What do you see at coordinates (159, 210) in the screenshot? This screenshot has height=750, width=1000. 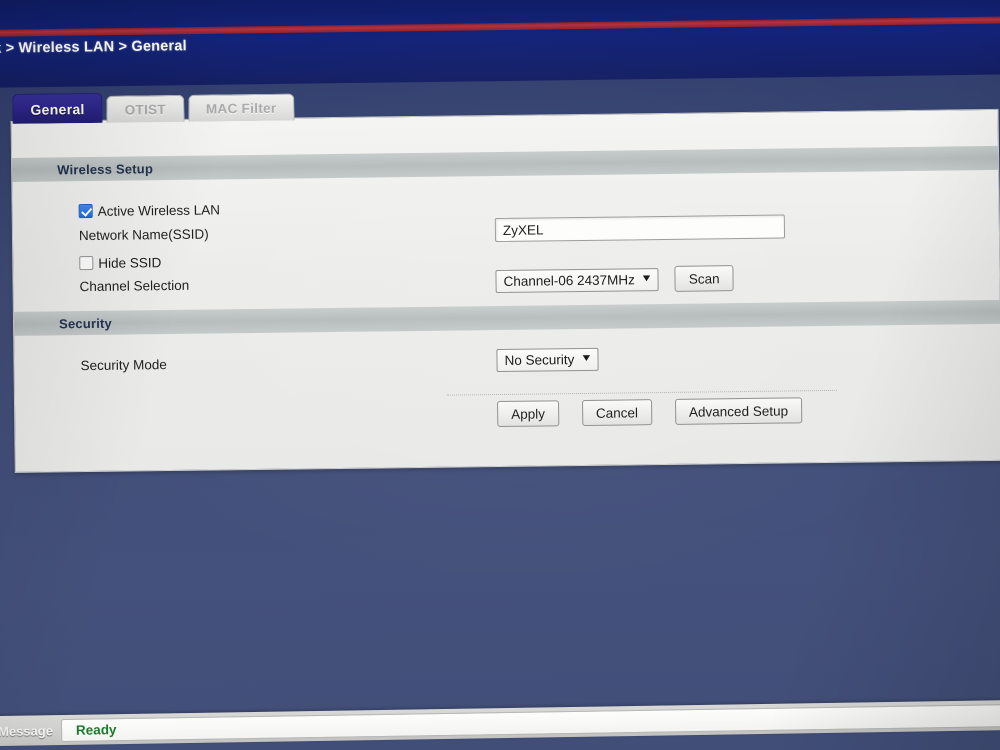 I see `checkbox-active-wireless-lan-label: Active Wireless LAN` at bounding box center [159, 210].